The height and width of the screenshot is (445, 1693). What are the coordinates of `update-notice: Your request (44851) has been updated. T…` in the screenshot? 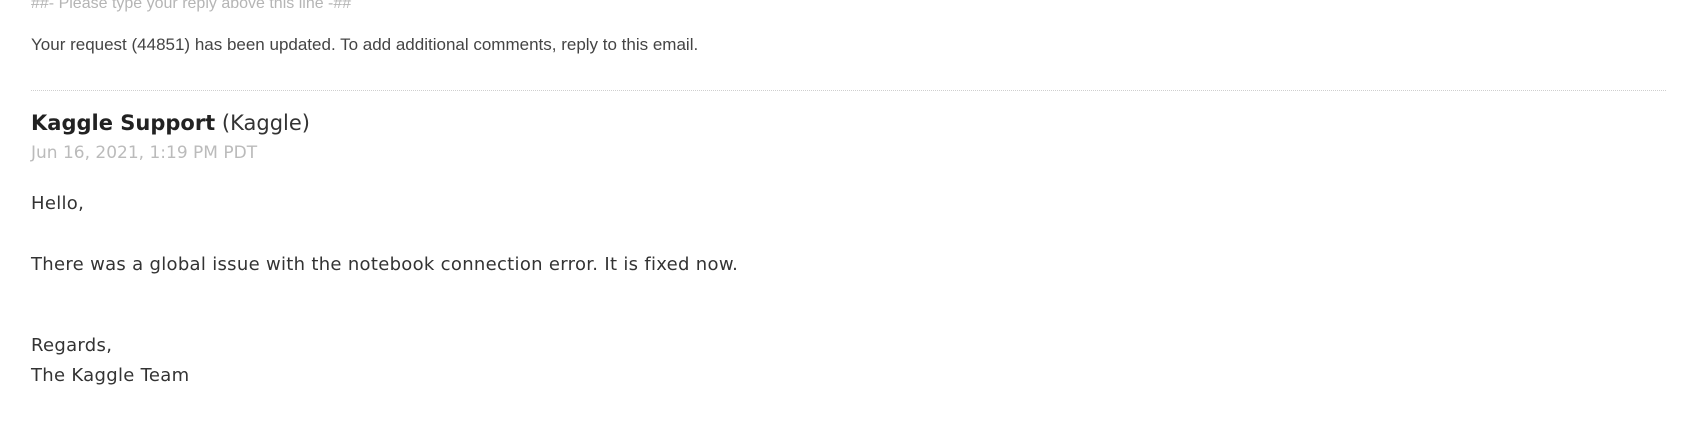 It's located at (365, 44).